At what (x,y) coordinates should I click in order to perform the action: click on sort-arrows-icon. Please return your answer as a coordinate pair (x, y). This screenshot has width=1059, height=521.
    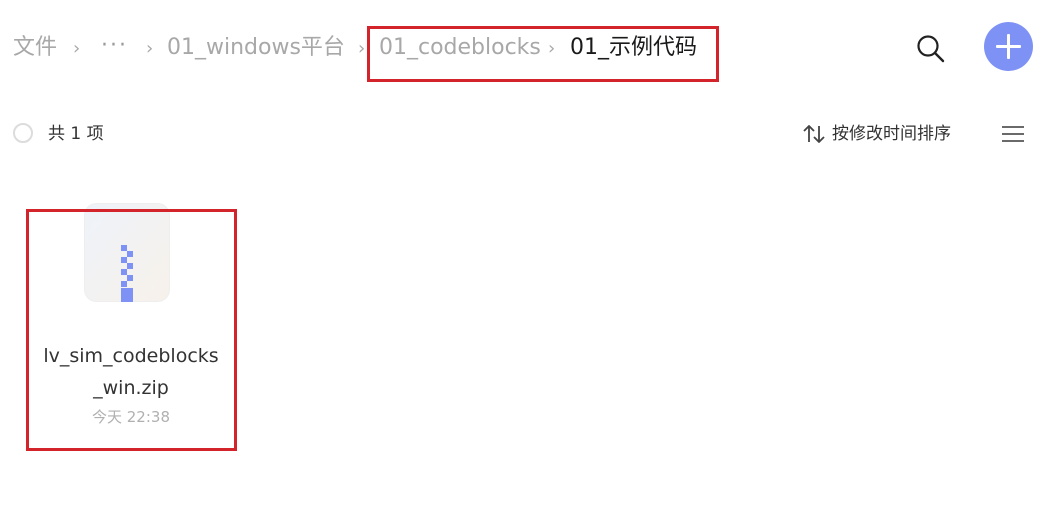
    Looking at the image, I should click on (814, 134).